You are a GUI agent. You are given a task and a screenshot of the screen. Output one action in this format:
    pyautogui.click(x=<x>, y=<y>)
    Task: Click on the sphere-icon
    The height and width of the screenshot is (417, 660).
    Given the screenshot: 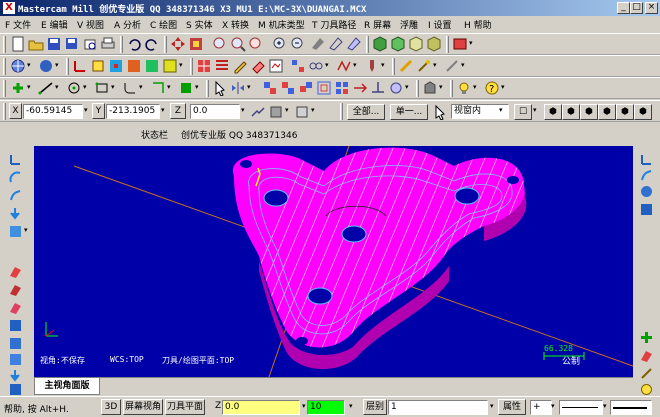 What is the action you would take?
    pyautogui.click(x=46, y=66)
    